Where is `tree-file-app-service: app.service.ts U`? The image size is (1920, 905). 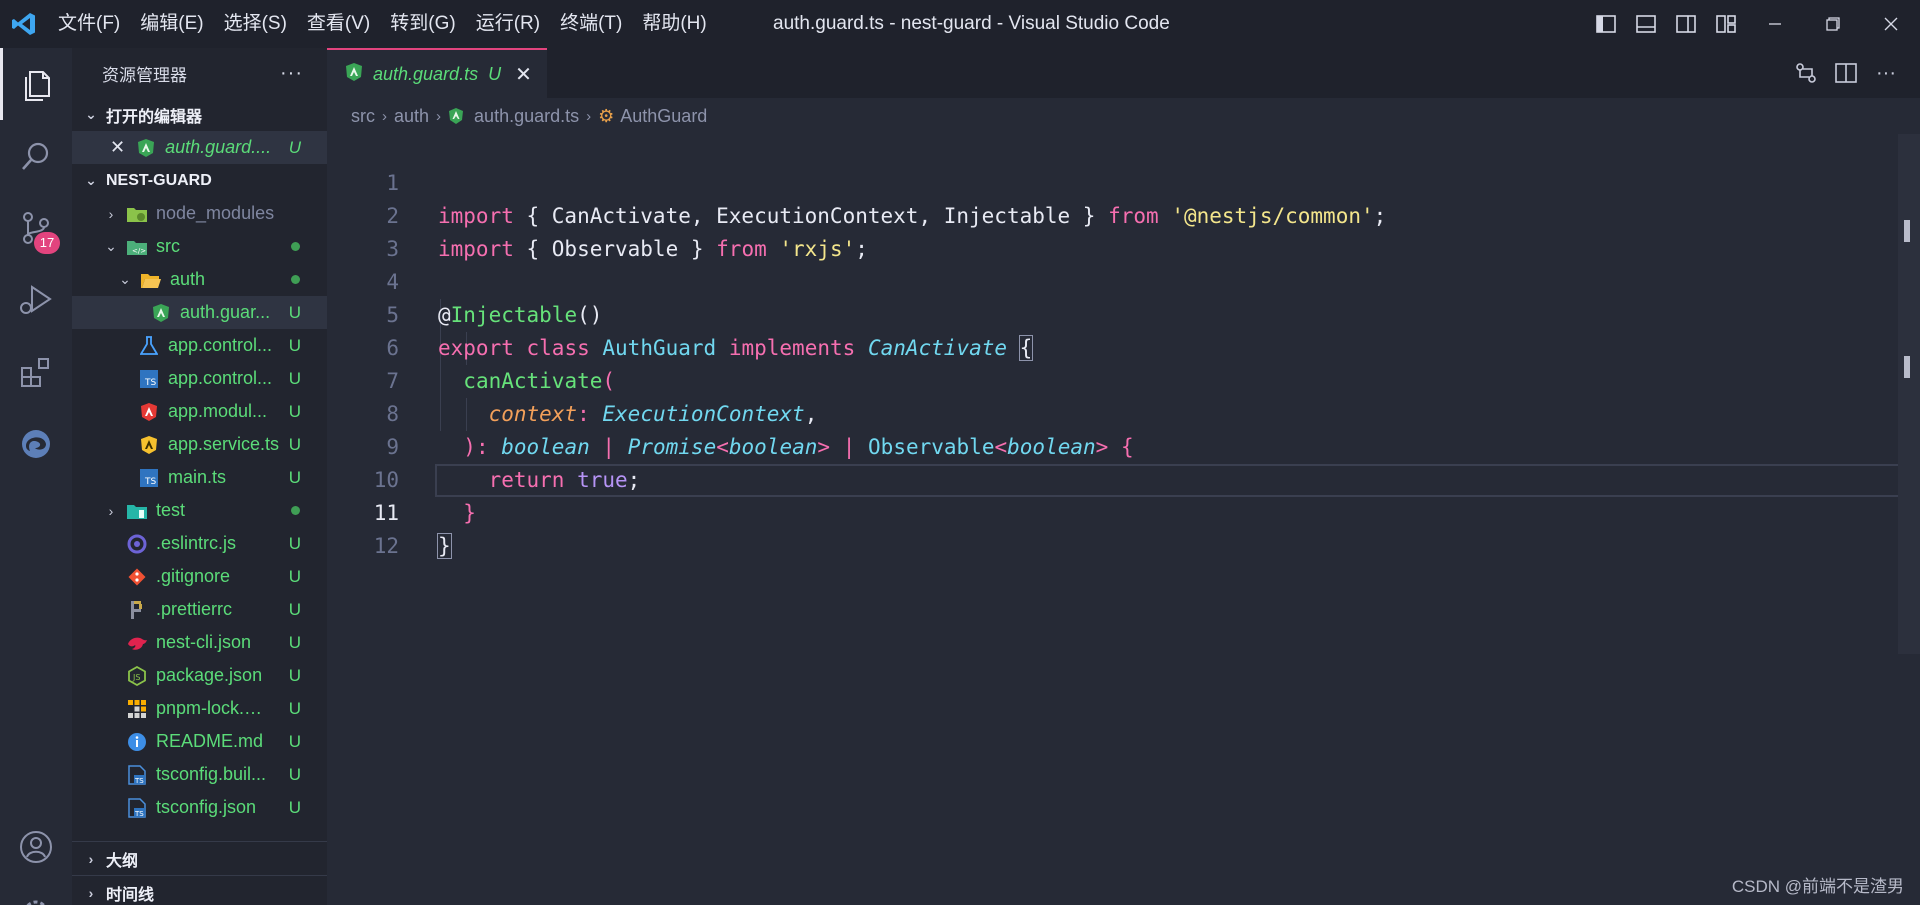
tree-file-app-service: app.service.ts U is located at coordinates (199, 444).